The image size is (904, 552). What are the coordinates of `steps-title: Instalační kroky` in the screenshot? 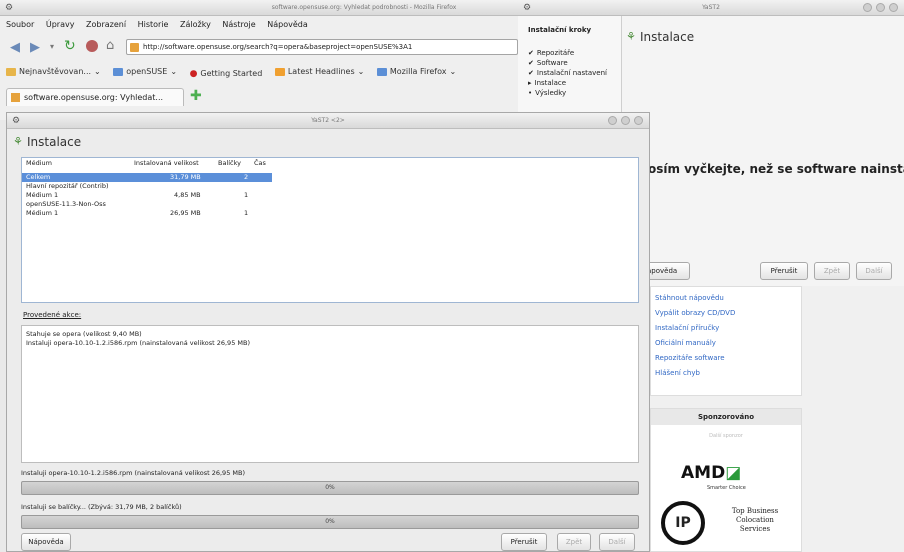 It's located at (560, 30).